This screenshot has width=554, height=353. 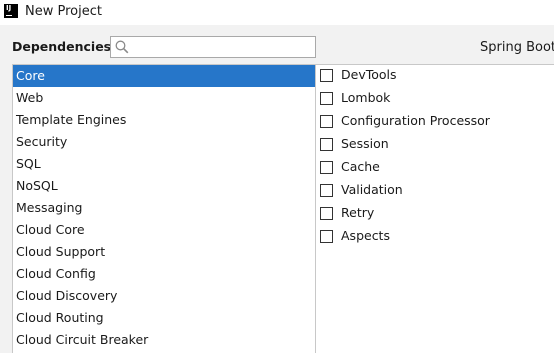 I want to click on category-item-cloud-circuit-breaker: Cloud Circuit Breaker, so click(x=164, y=340).